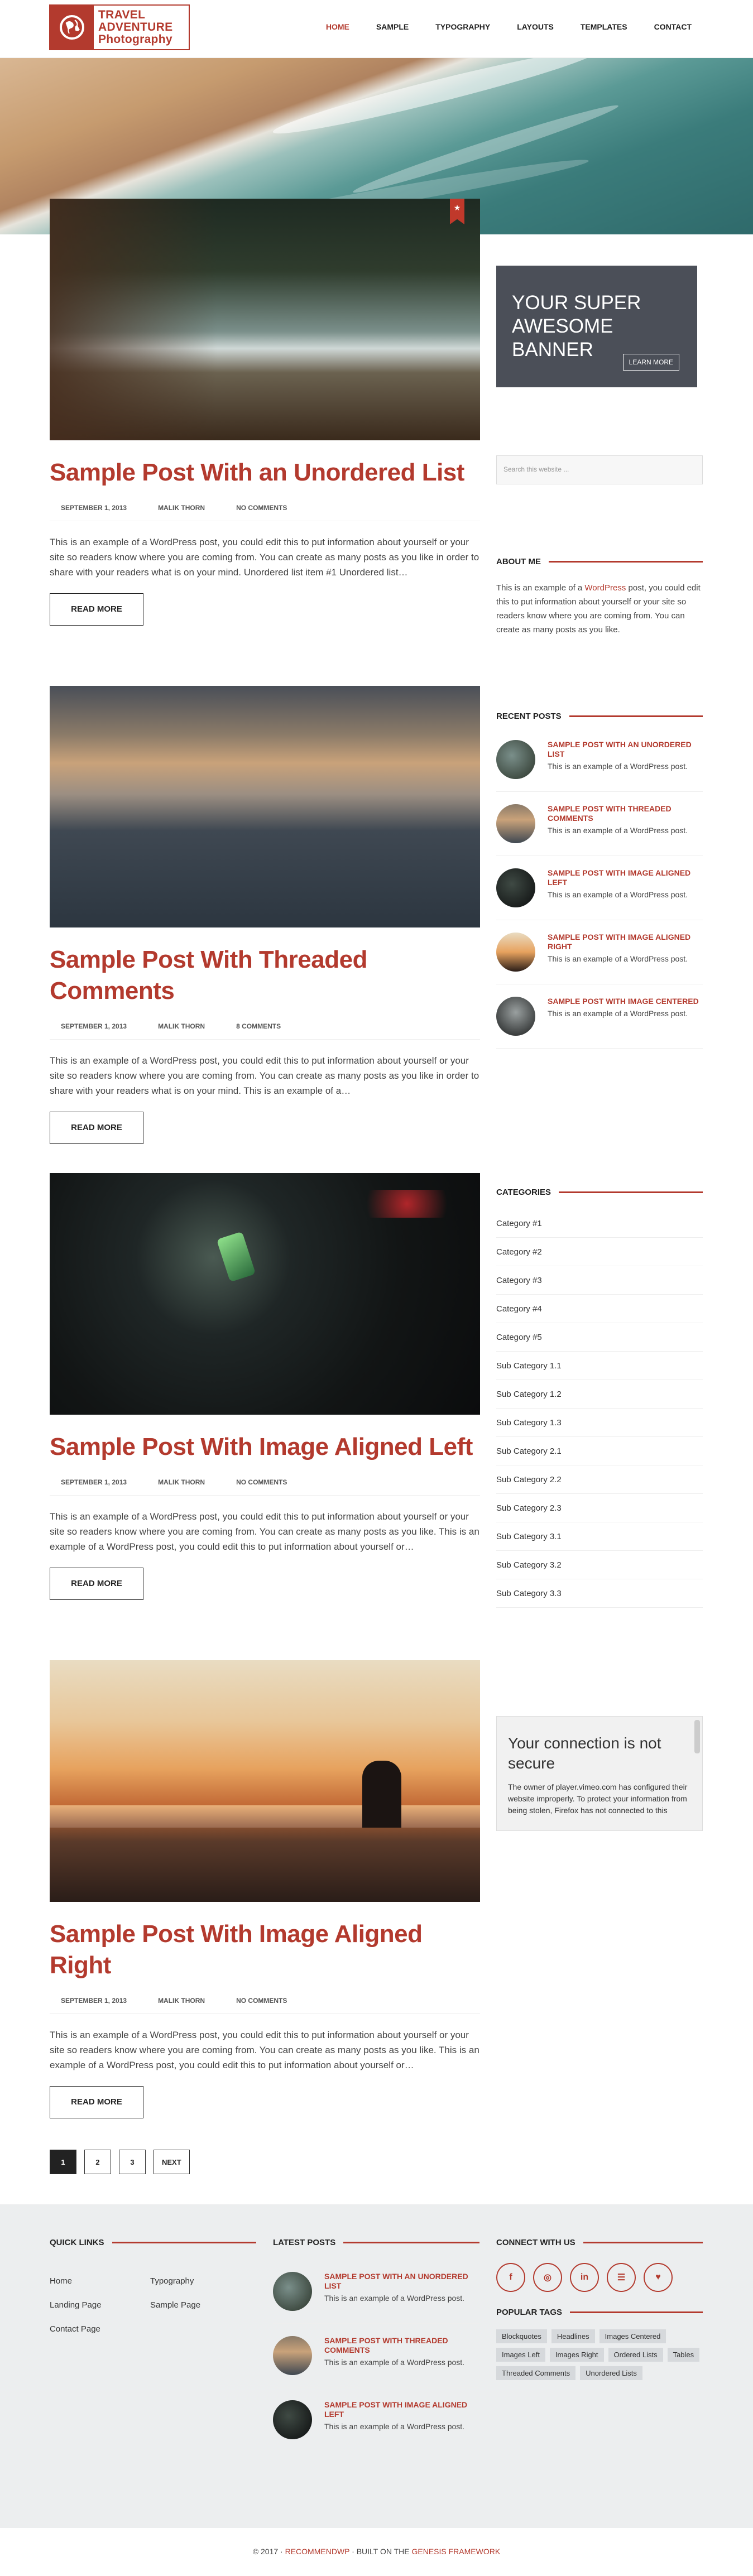  I want to click on category-link: Category #1, so click(600, 1223).